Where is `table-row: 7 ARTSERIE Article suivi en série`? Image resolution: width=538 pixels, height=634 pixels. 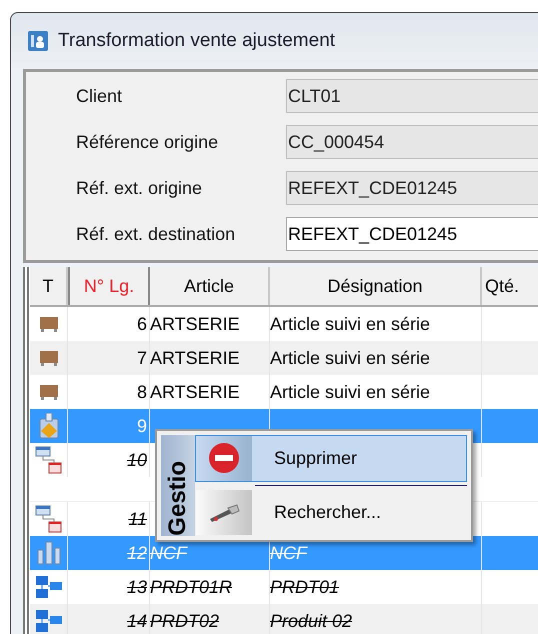 table-row: 7 ARTSERIE Article suivi en série is located at coordinates (284, 358).